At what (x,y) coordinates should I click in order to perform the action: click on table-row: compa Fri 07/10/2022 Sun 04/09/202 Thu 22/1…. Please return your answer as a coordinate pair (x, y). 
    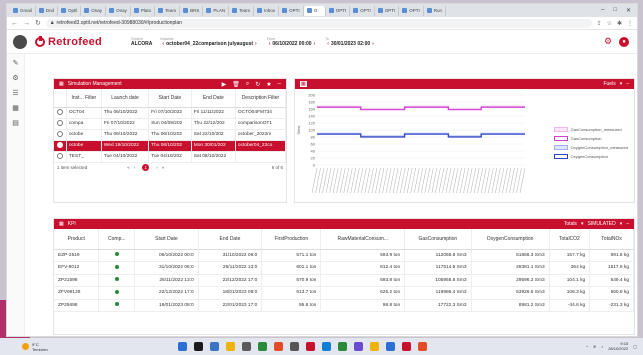
    Looking at the image, I should click on (170, 124).